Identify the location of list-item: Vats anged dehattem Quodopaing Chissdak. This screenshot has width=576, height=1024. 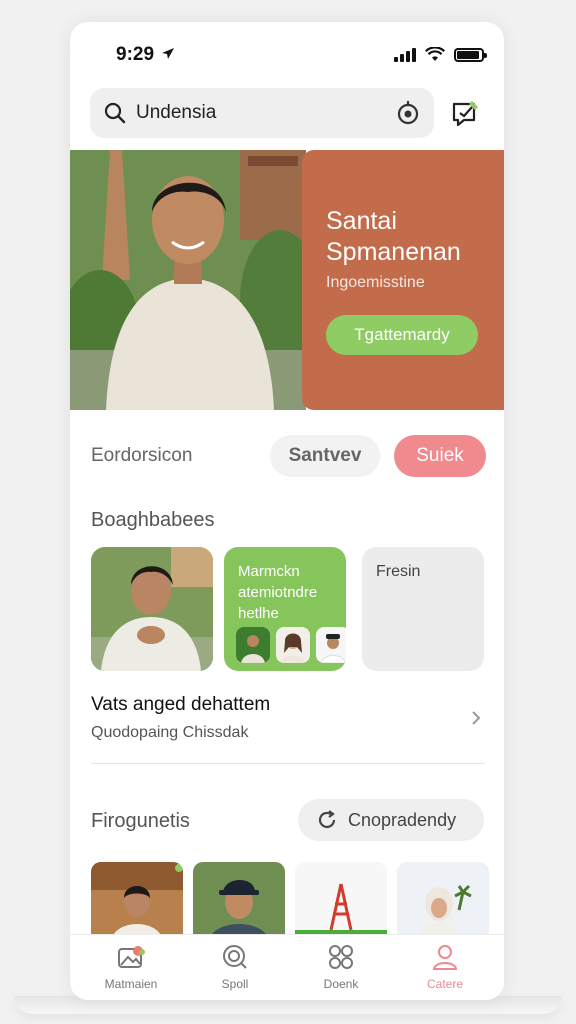
(288, 727).